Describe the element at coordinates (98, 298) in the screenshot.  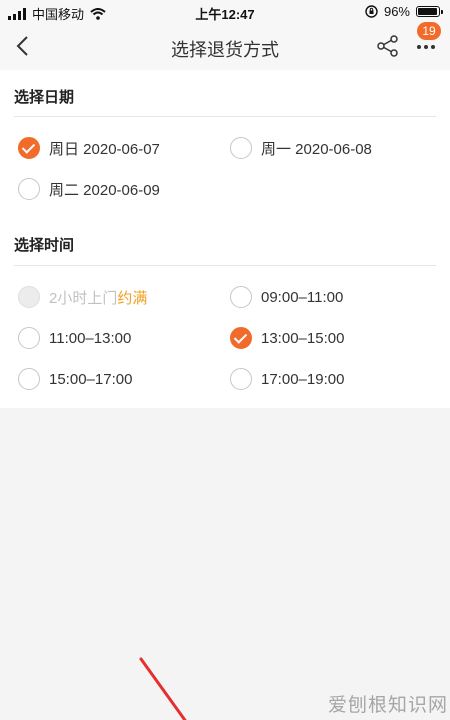
I see `time-option-label: 2小时上门约满` at that location.